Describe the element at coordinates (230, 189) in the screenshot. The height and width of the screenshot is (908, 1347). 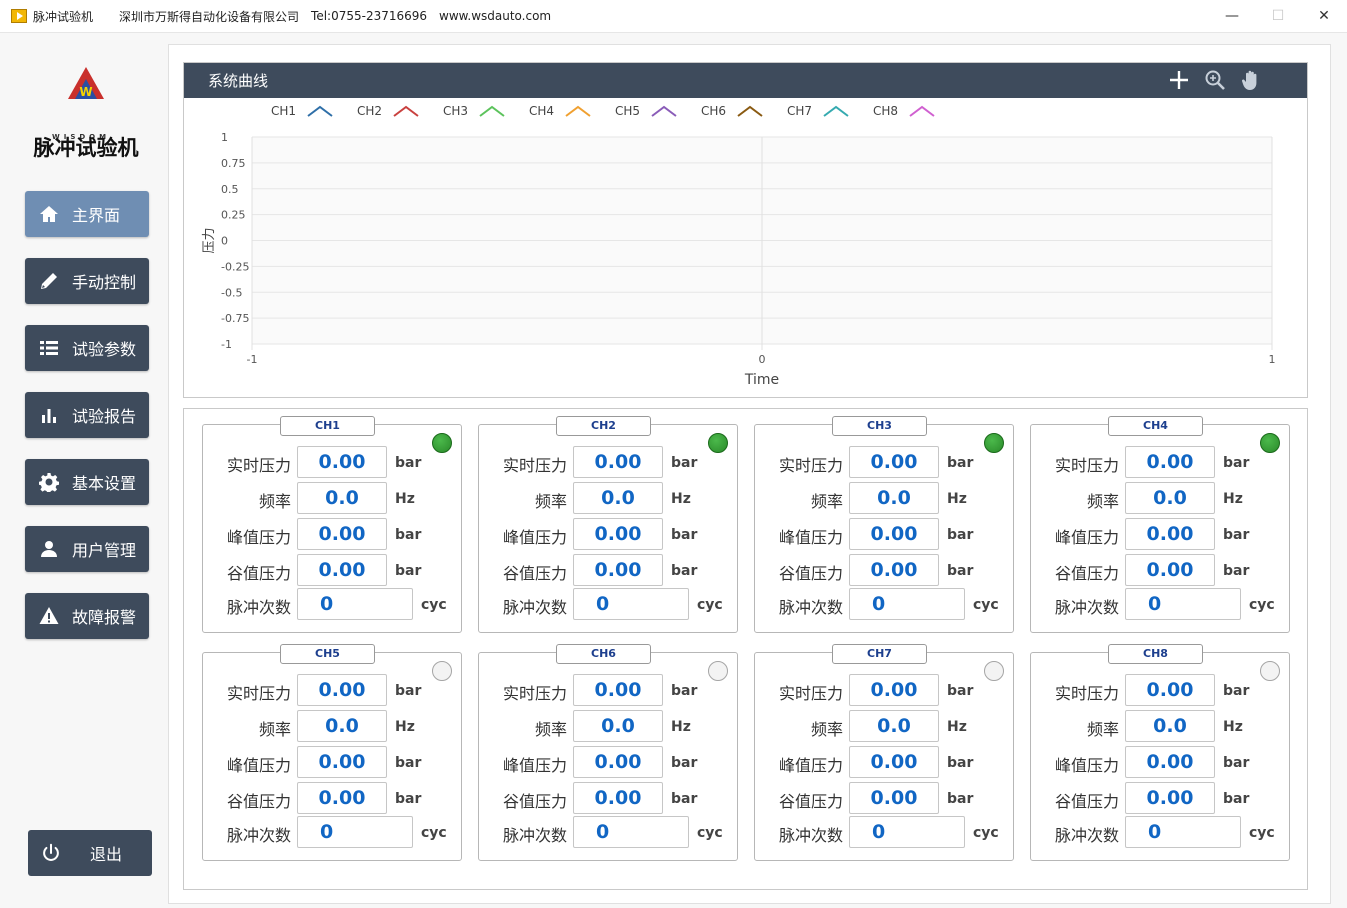
I see `y-tick-label: 0.5` at that location.